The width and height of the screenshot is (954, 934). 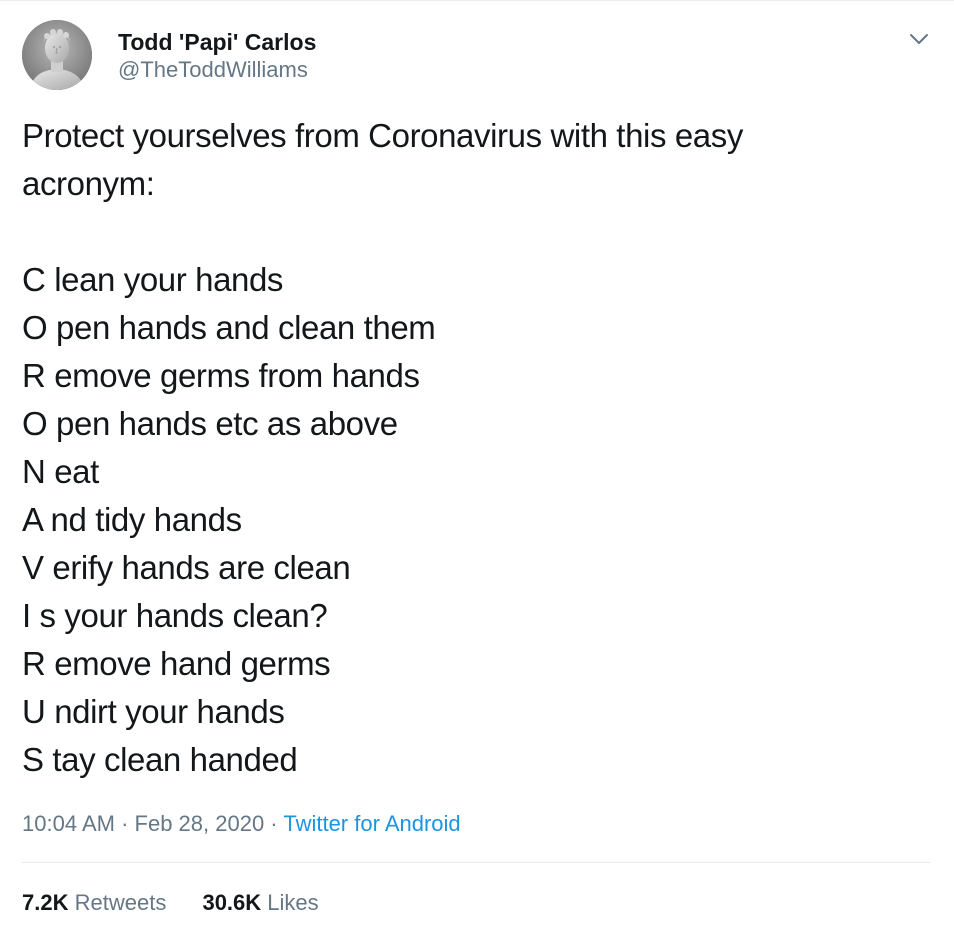 What do you see at coordinates (175, 615) in the screenshot?
I see `acronym-line: I s your hands clean?` at bounding box center [175, 615].